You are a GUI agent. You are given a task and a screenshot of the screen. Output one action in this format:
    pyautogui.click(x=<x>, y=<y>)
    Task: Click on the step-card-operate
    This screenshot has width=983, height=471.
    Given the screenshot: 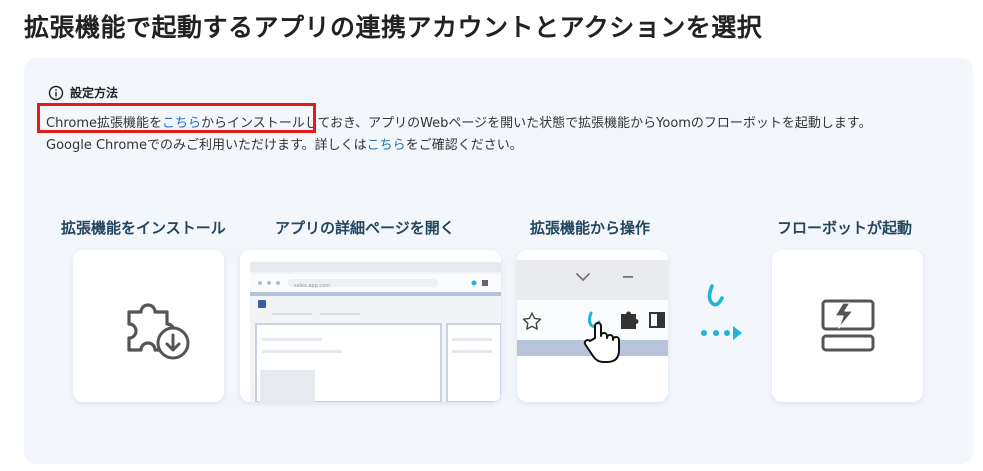 What is the action you would take?
    pyautogui.click(x=592, y=326)
    